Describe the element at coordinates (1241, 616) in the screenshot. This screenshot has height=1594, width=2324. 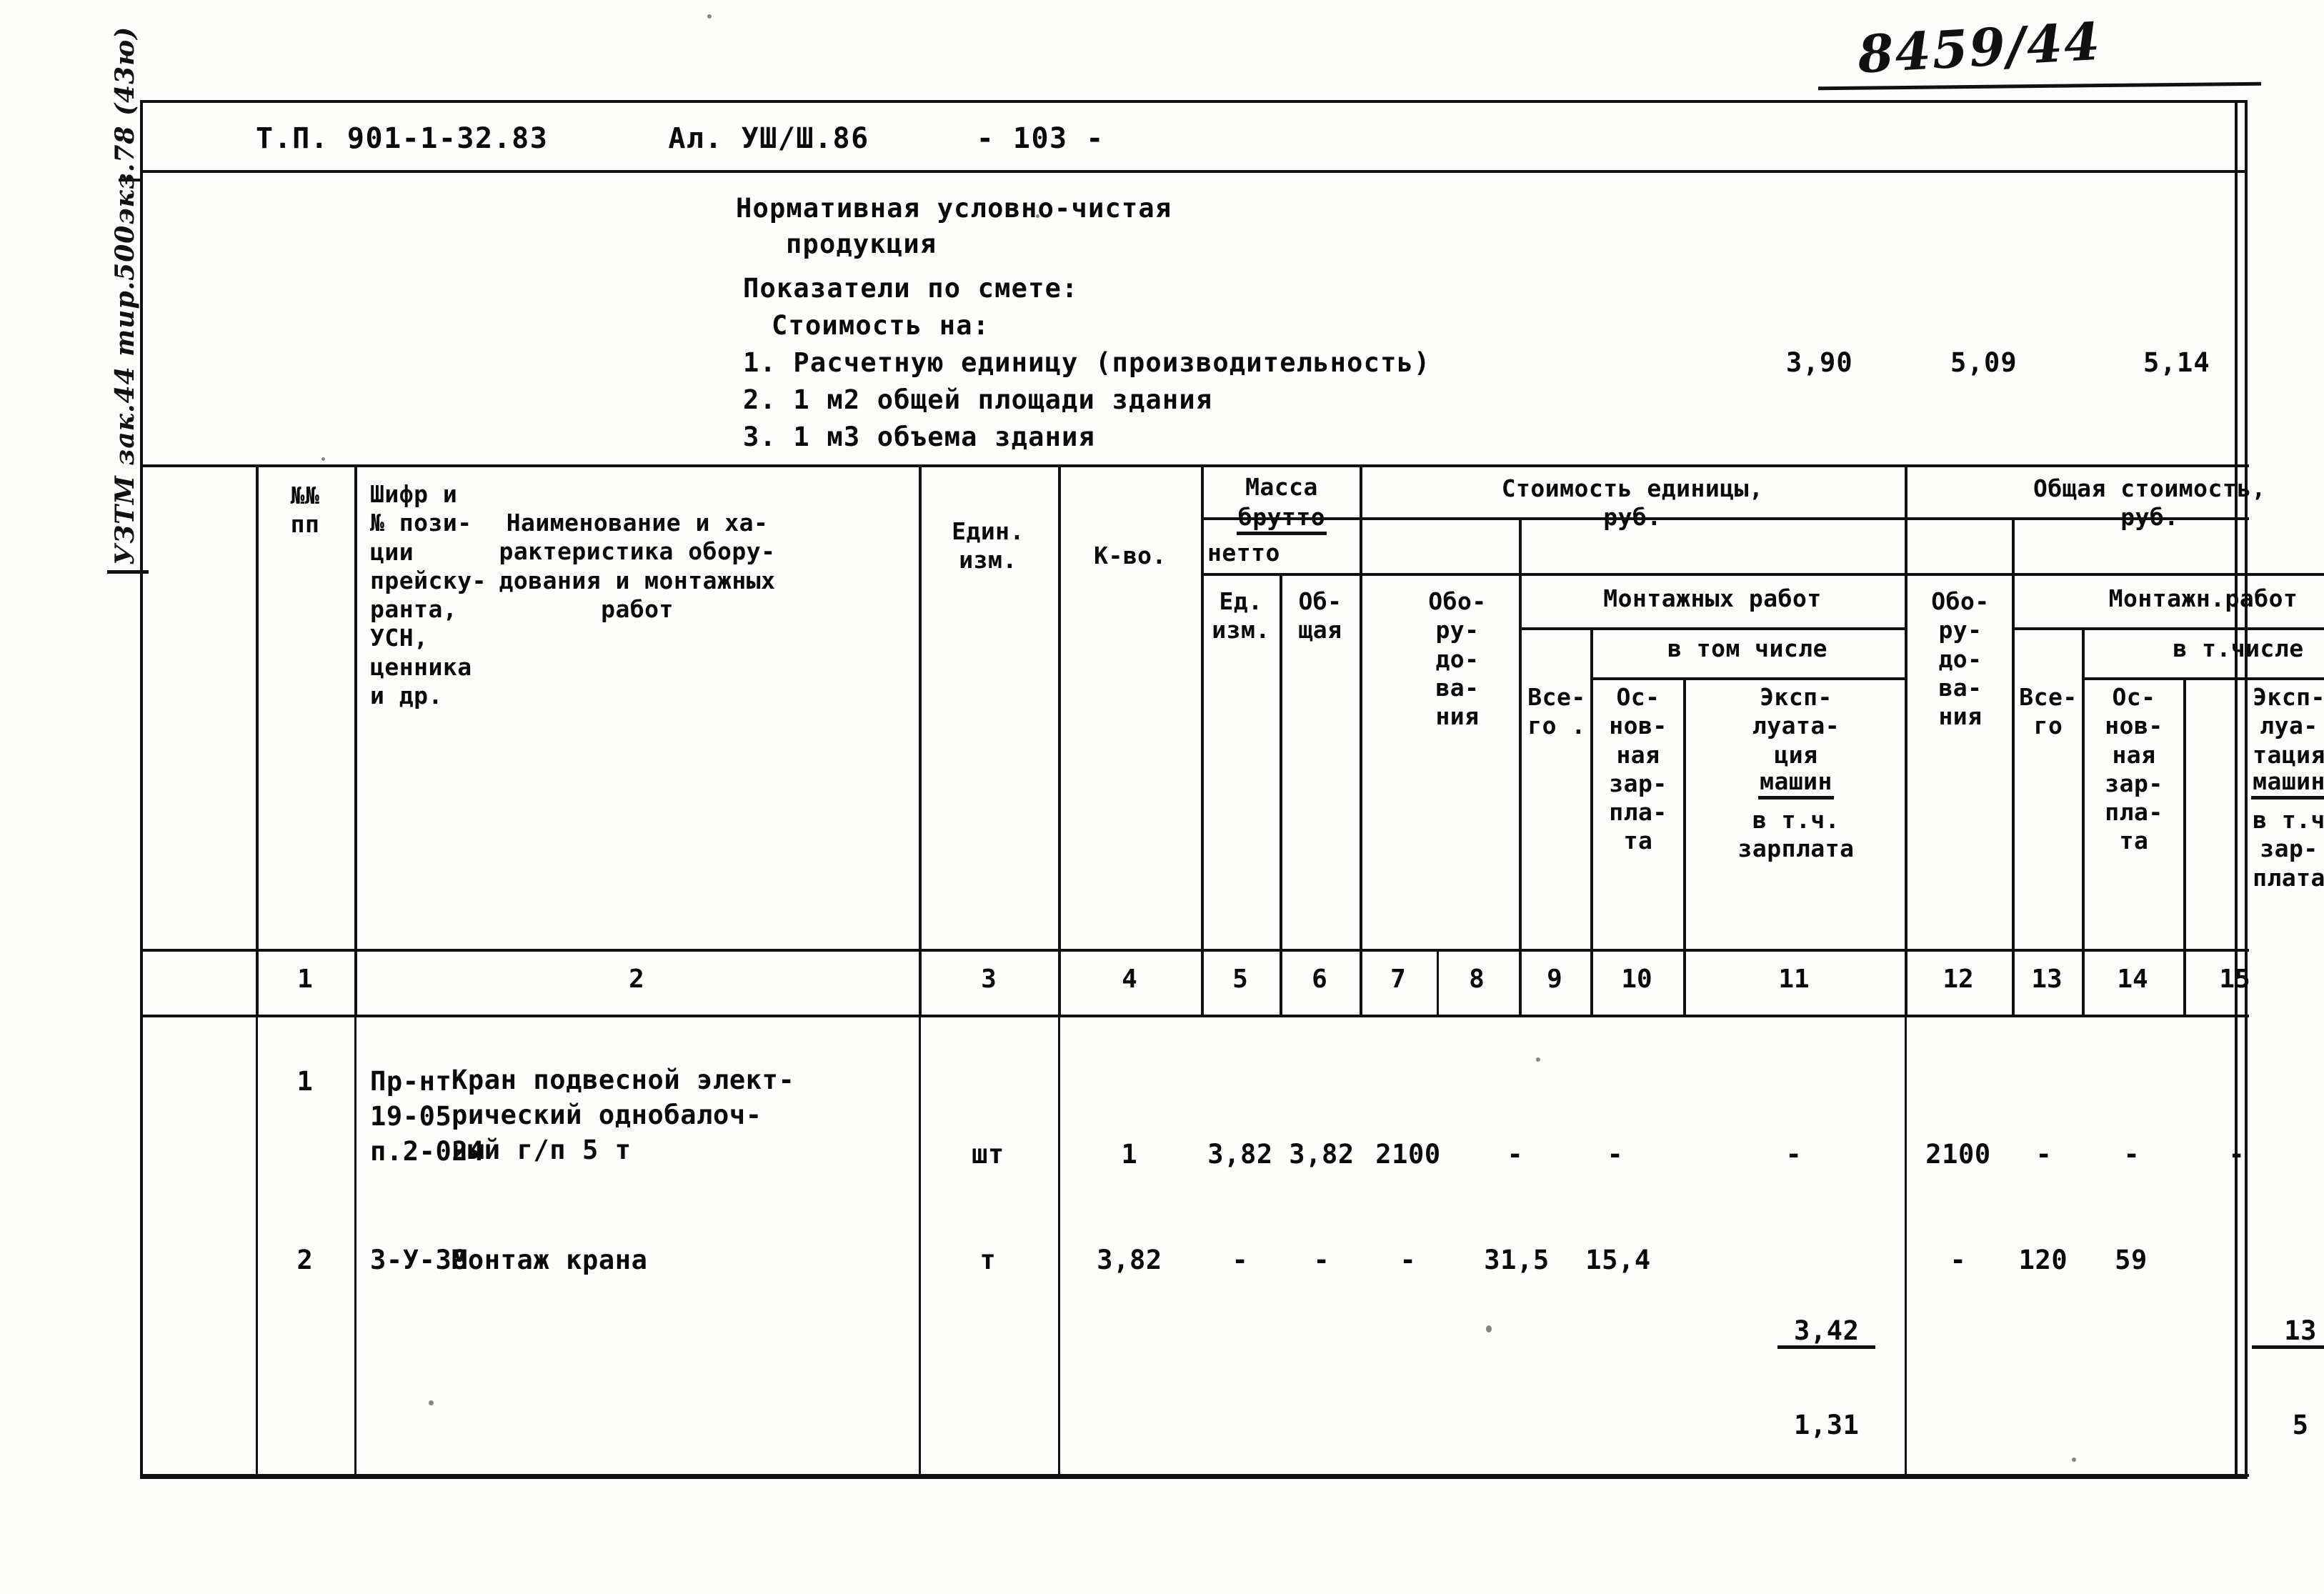
I see `header-col-6: Ед. изм.` at that location.